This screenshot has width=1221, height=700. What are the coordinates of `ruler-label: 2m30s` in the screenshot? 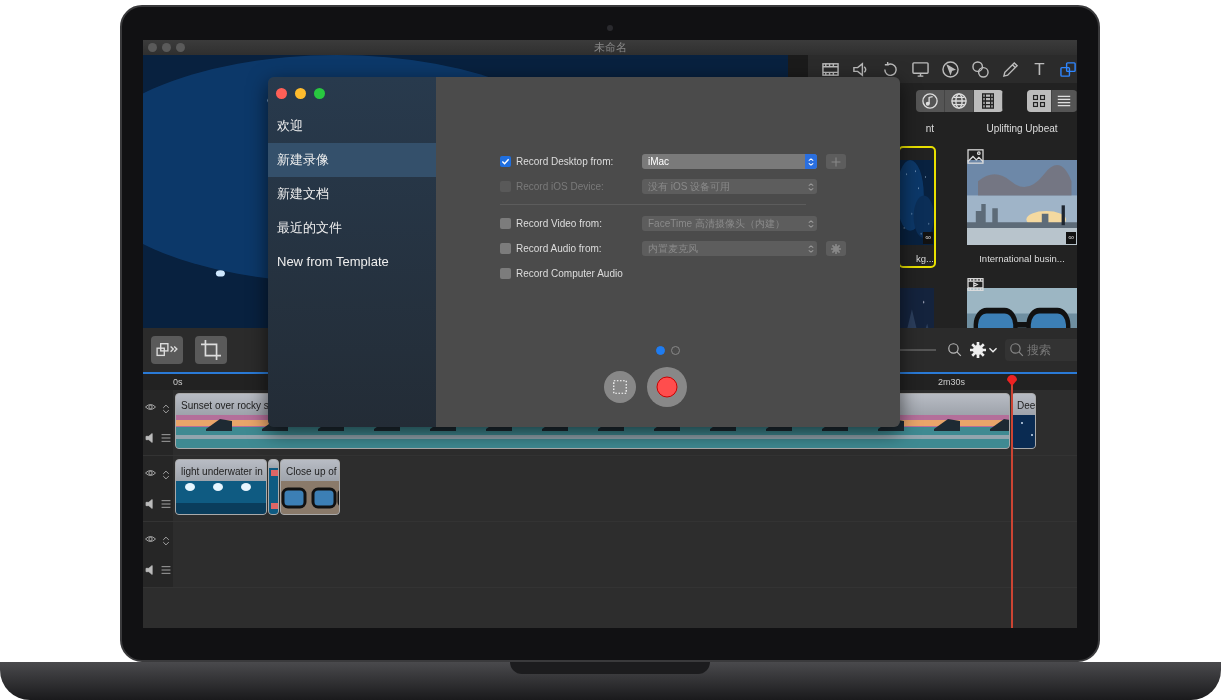 It's located at (951, 382).